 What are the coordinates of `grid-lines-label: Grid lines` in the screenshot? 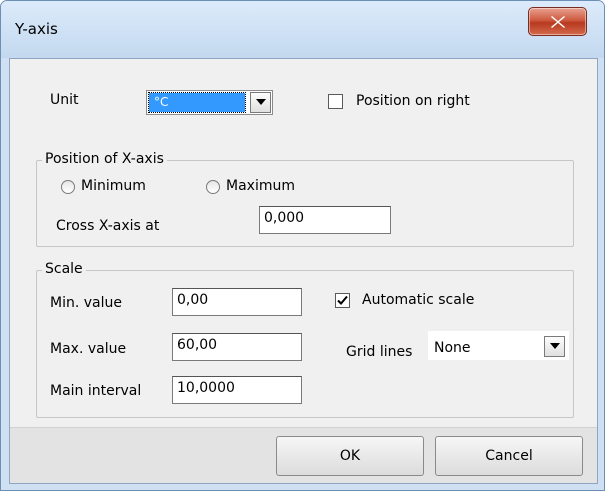 It's located at (379, 352).